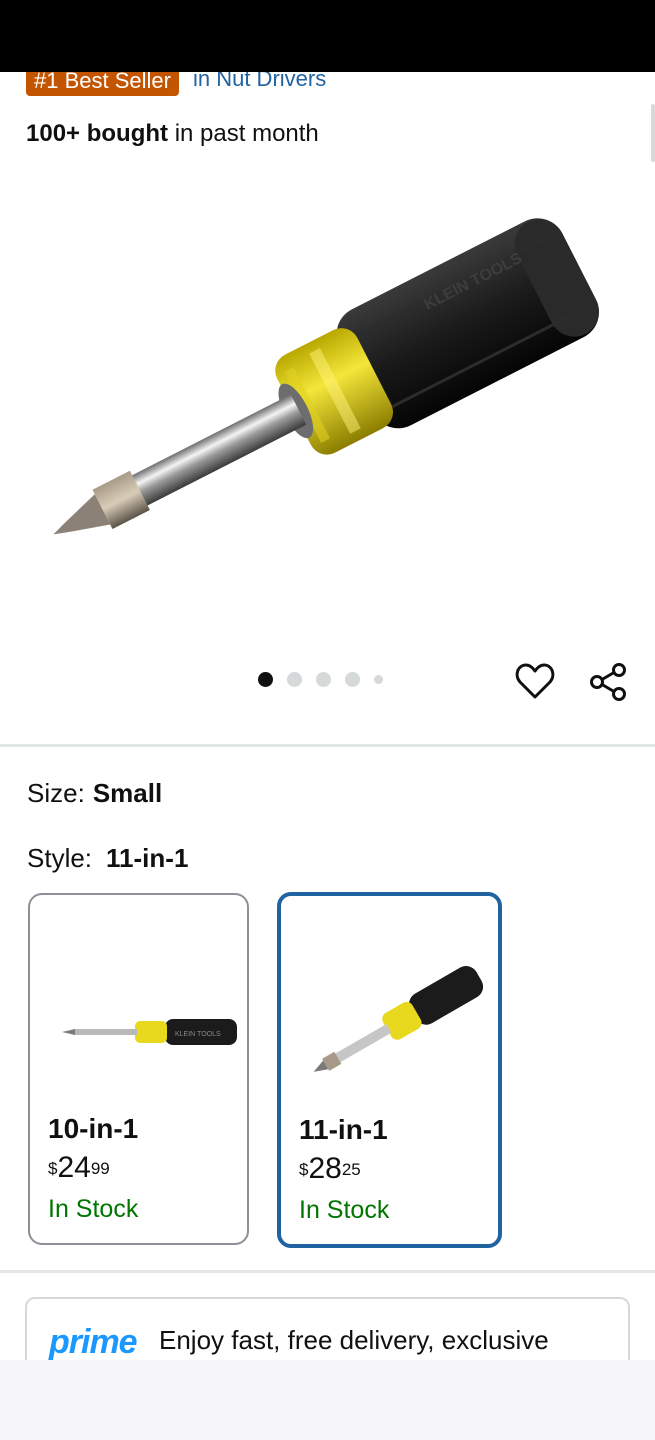 The image size is (655, 1440). I want to click on best-seller-category-link: in Nut Drivers, so click(259, 81).